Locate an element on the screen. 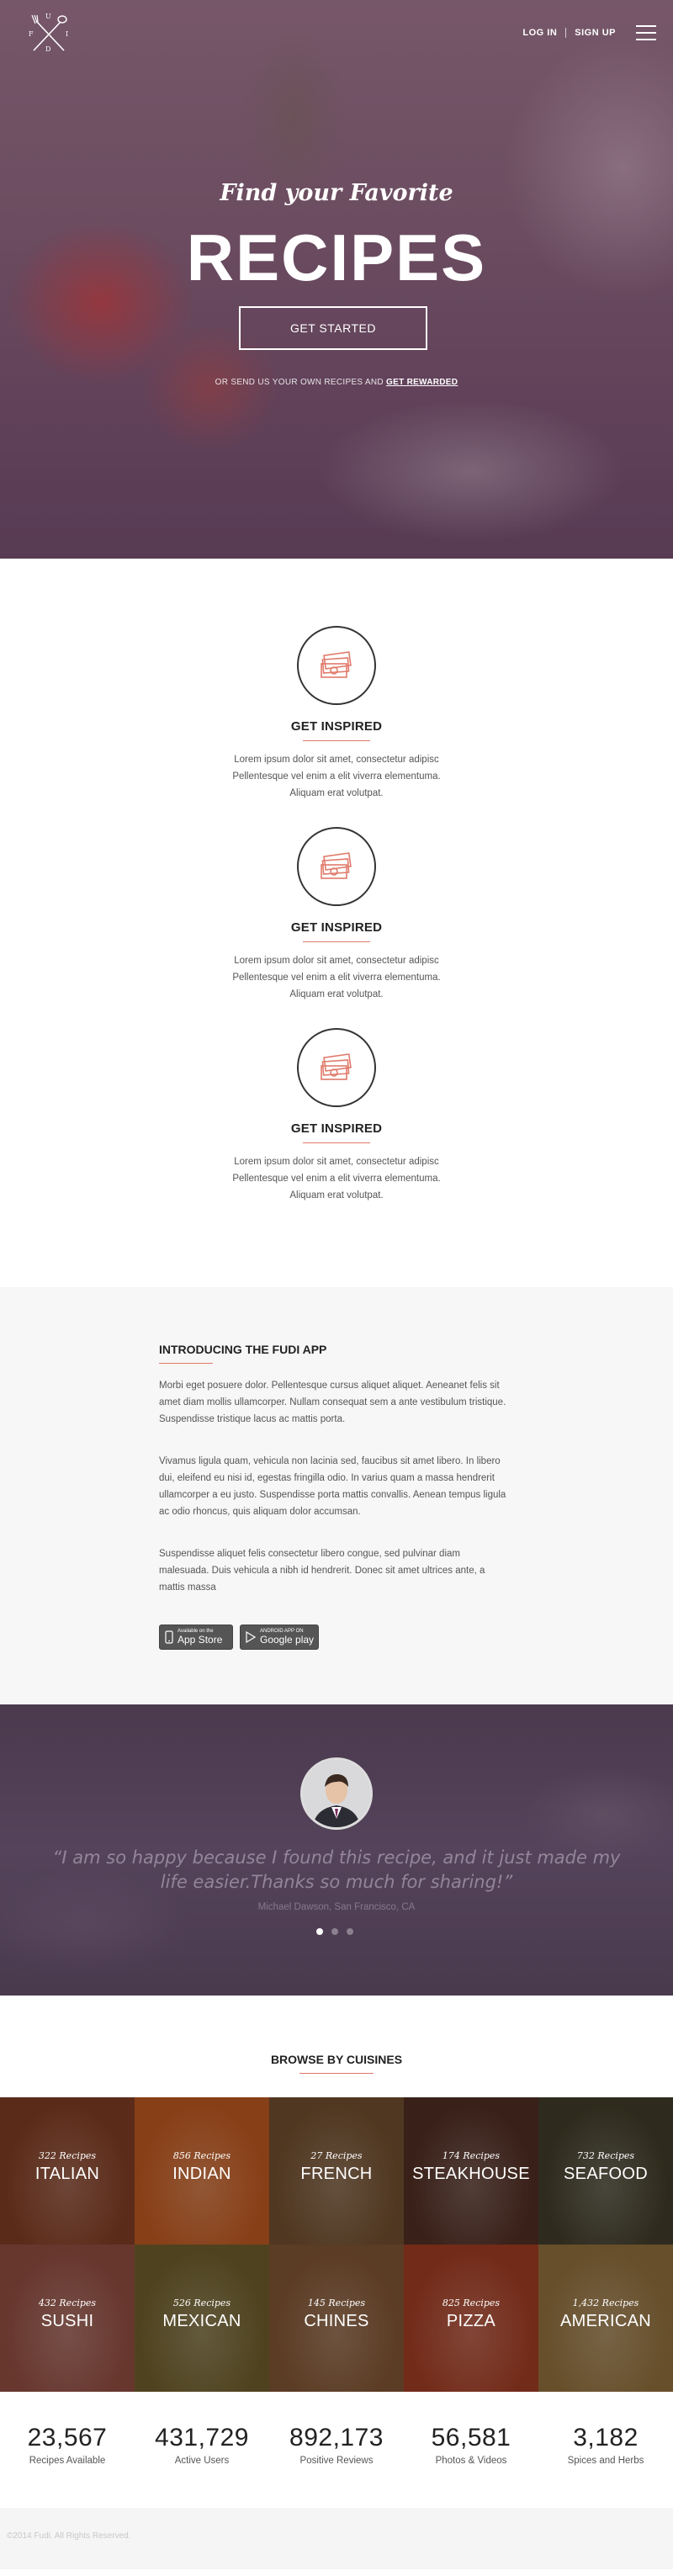  logo-letter: I is located at coordinates (67, 34).